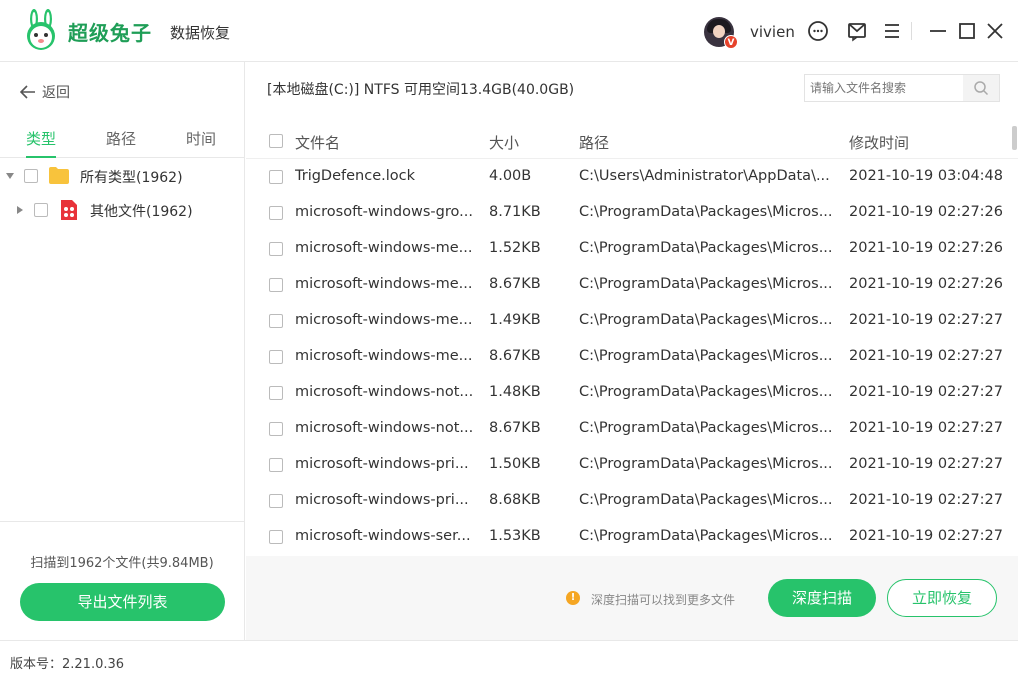 The image size is (1018, 679). Describe the element at coordinates (515, 500) in the screenshot. I see `file-size: 8.68KB` at that location.